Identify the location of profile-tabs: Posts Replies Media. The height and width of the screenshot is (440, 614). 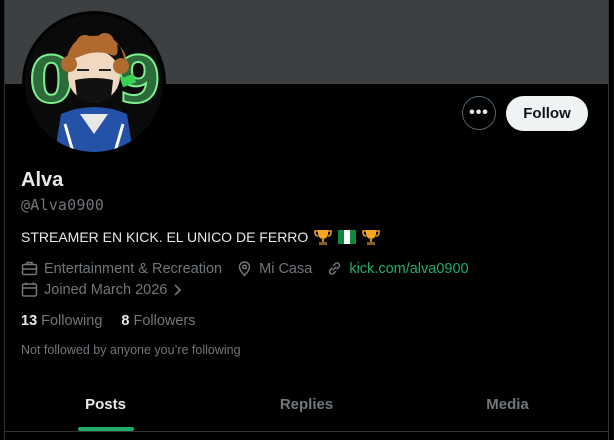
(306, 407).